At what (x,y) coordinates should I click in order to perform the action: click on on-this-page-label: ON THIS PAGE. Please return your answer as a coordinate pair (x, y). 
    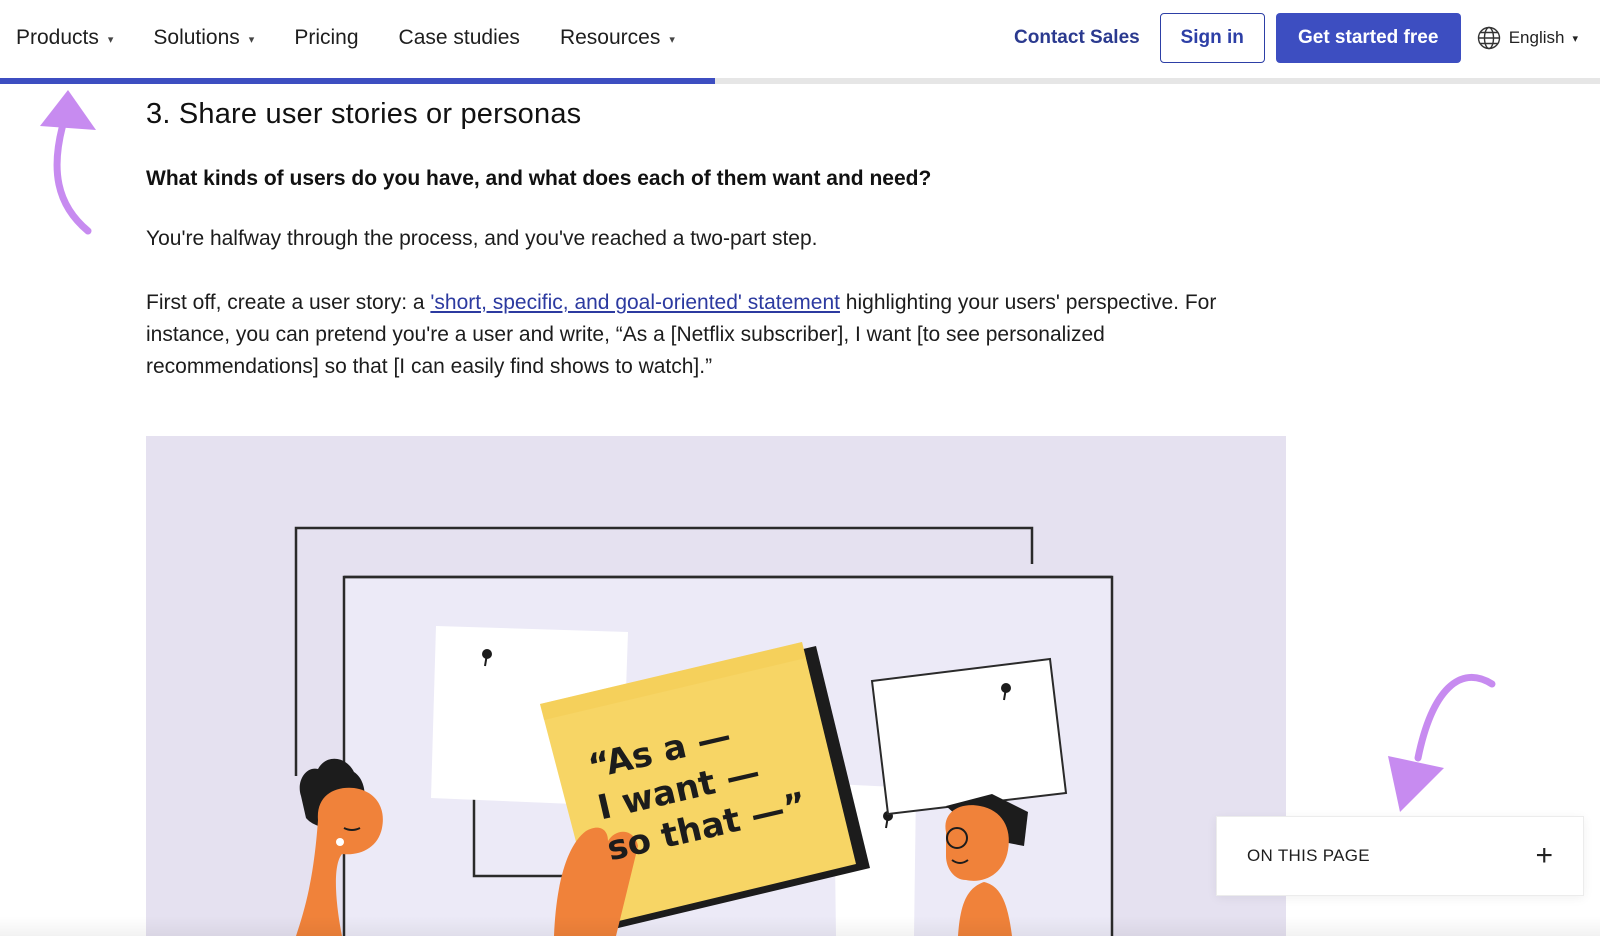
    Looking at the image, I should click on (1308, 855).